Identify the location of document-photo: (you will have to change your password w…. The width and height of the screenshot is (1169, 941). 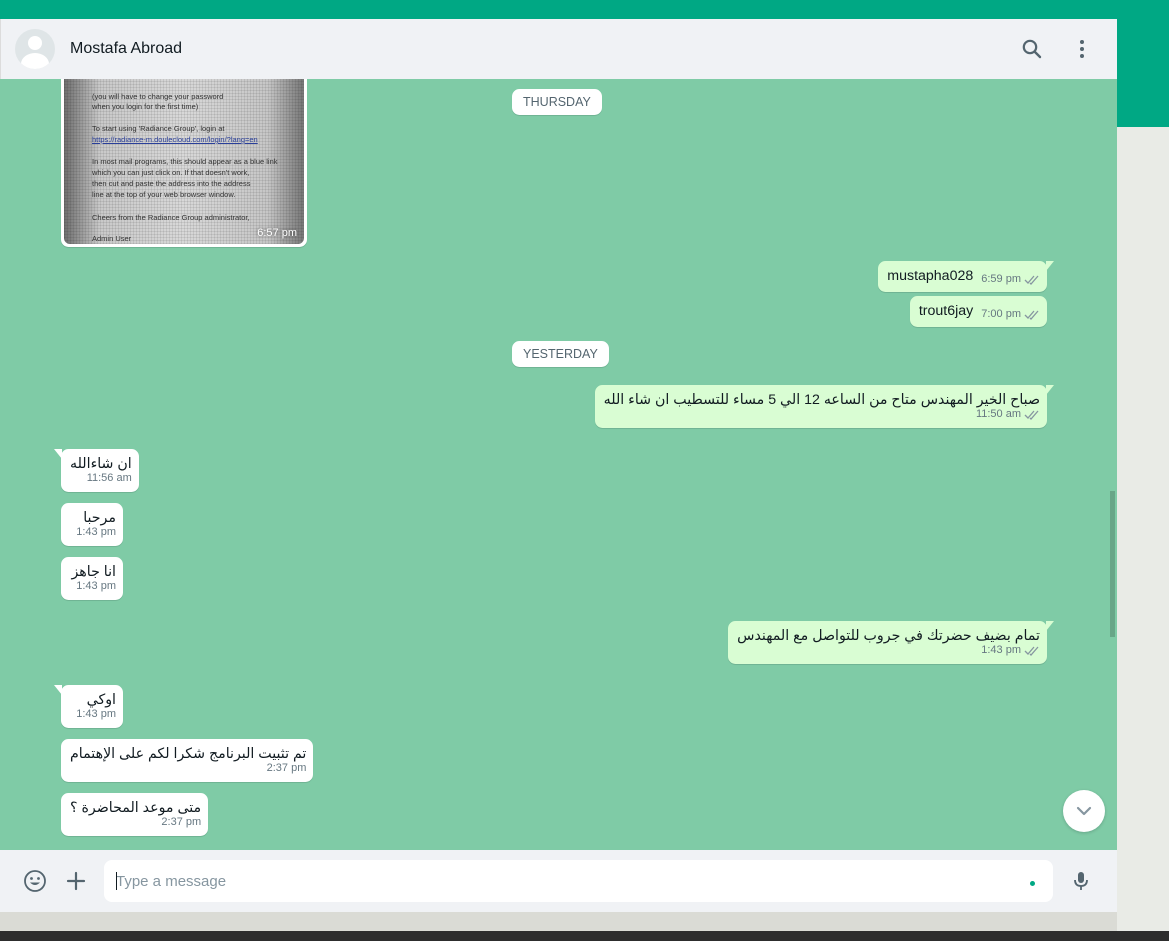
(184, 161).